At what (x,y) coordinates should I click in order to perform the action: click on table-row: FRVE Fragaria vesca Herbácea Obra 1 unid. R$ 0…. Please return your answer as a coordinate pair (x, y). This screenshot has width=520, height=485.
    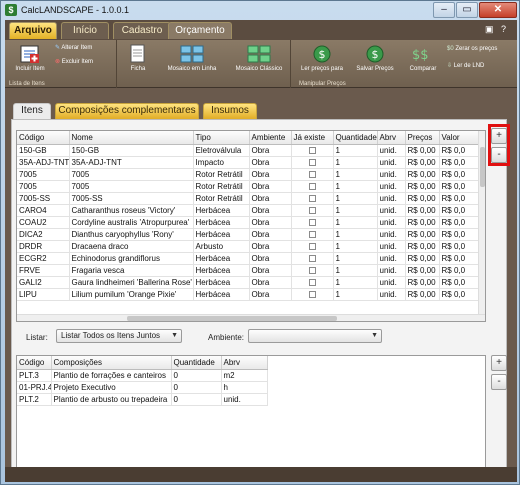
    Looking at the image, I should click on (249, 270).